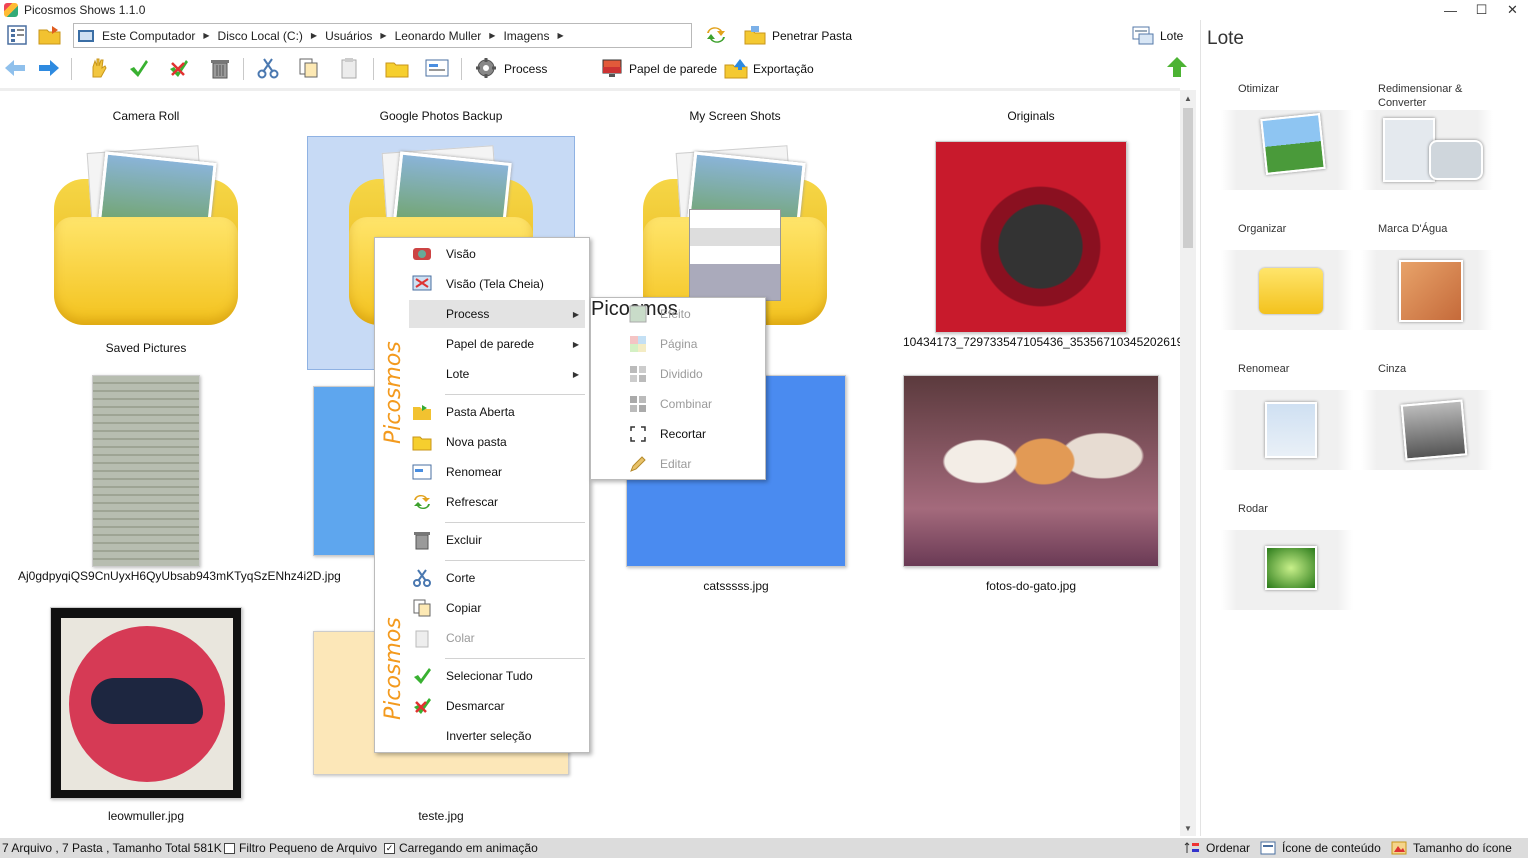 The height and width of the screenshot is (858, 1528). What do you see at coordinates (1217, 848) in the screenshot?
I see `ordenar-button: Ordenar` at bounding box center [1217, 848].